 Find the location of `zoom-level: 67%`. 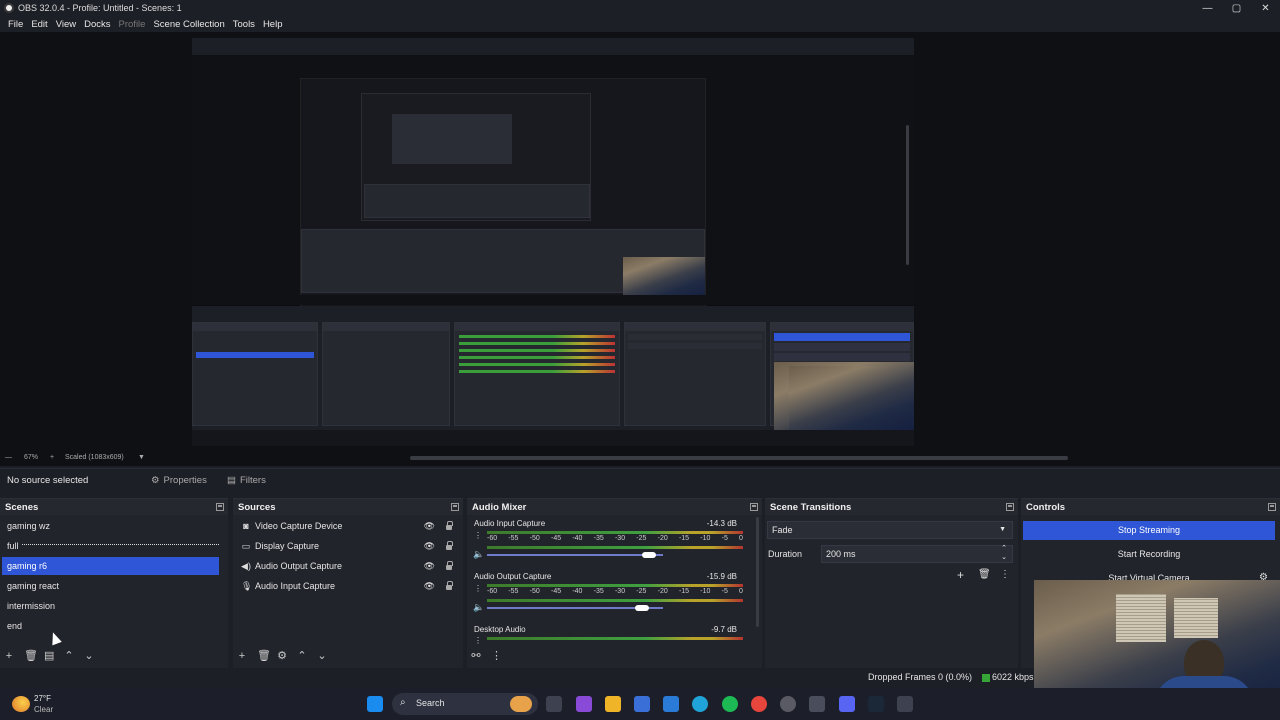

zoom-level: 67% is located at coordinates (31, 457).